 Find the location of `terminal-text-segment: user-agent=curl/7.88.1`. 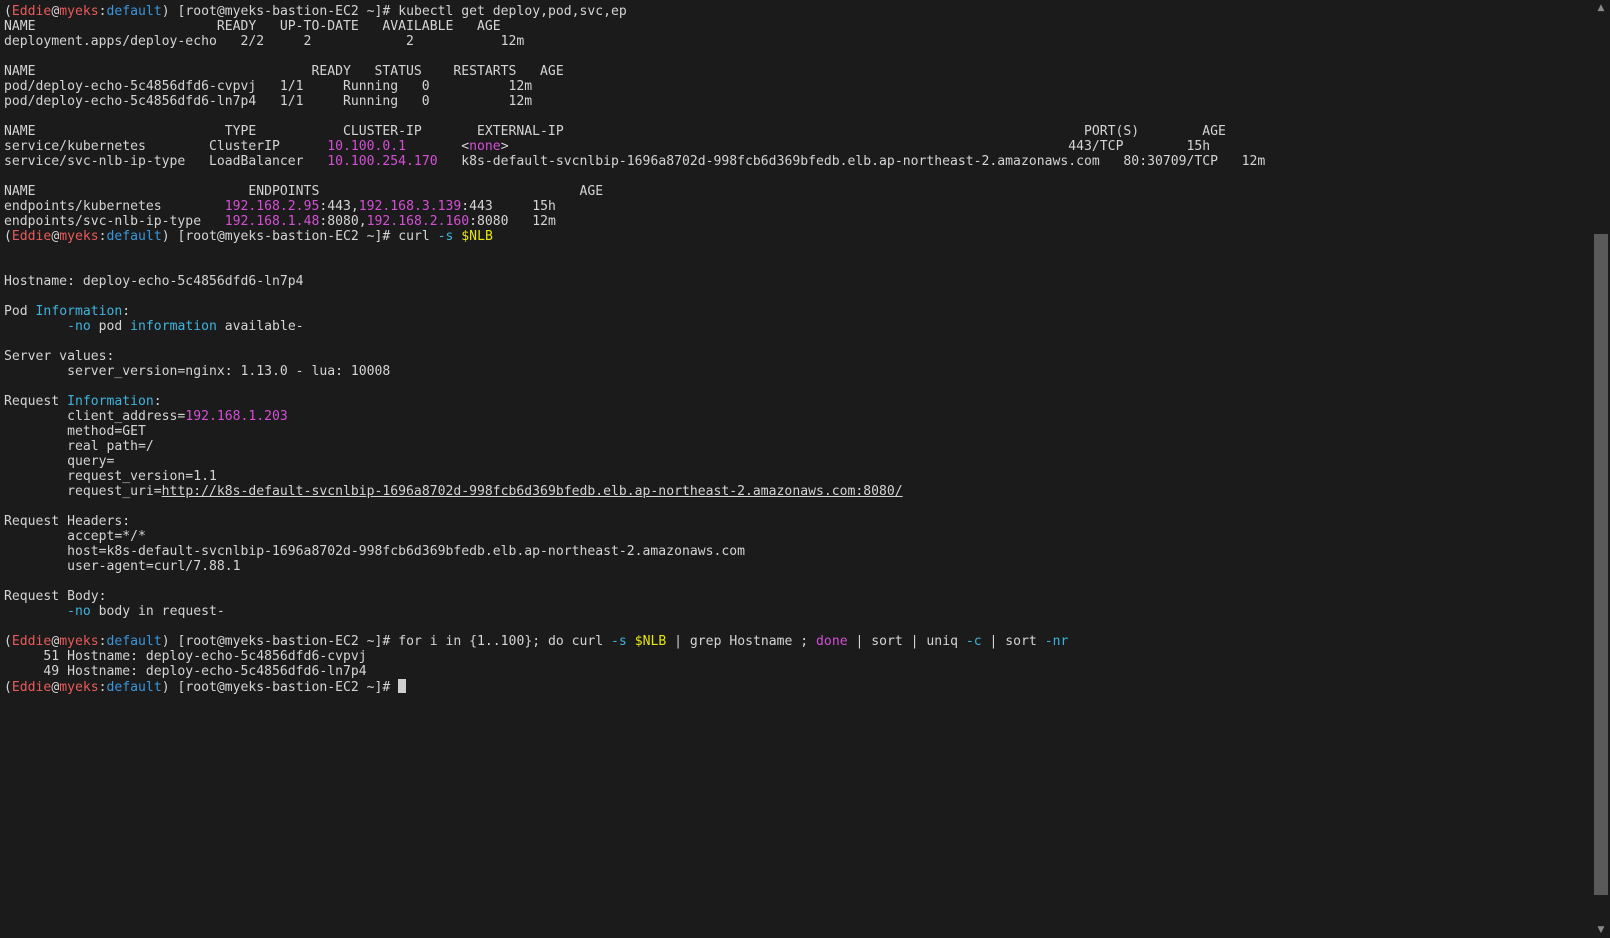

terminal-text-segment: user-agent=curl/7.88.1 is located at coordinates (122, 566).